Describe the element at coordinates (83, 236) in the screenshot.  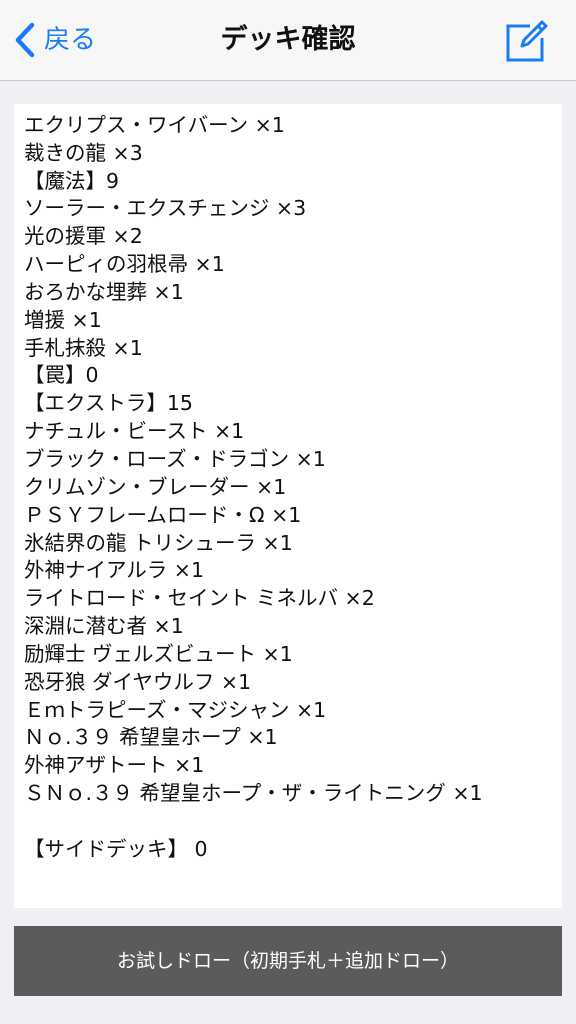
I see `deck-line: 光の援軍 ×2` at that location.